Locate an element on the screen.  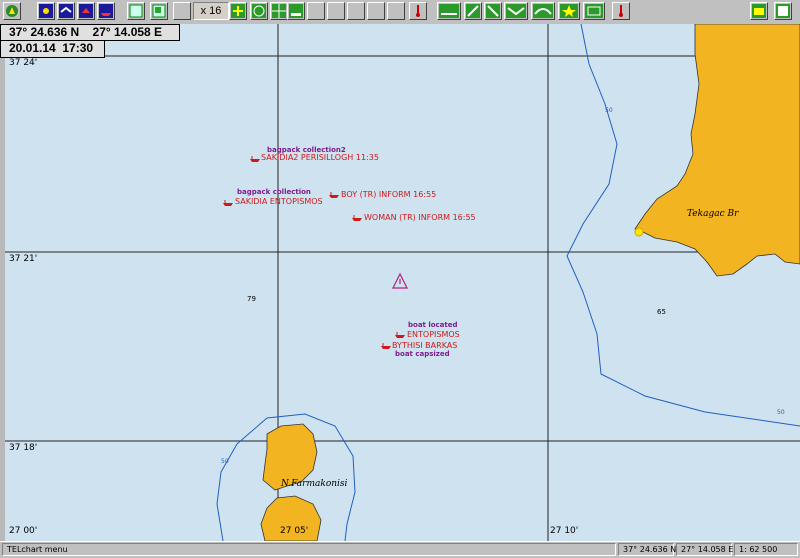
depth-sounding: 65 is located at coordinates (661, 312).